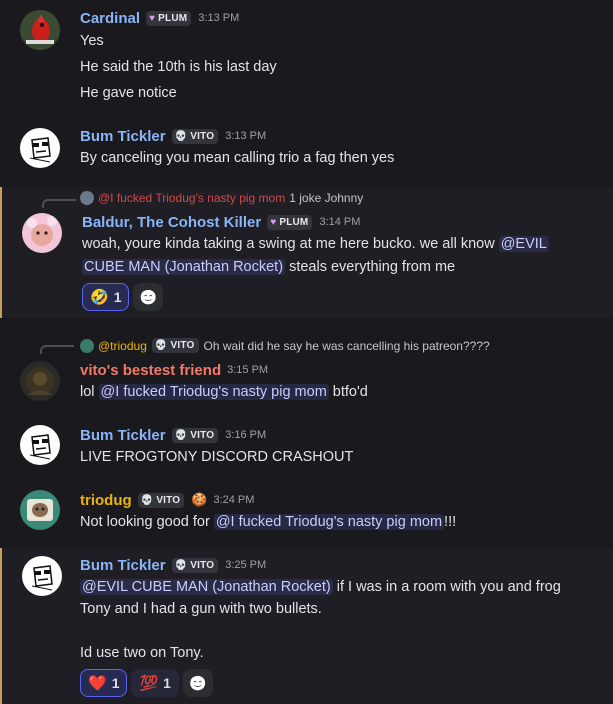  I want to click on avatar-triodug, so click(40, 510).